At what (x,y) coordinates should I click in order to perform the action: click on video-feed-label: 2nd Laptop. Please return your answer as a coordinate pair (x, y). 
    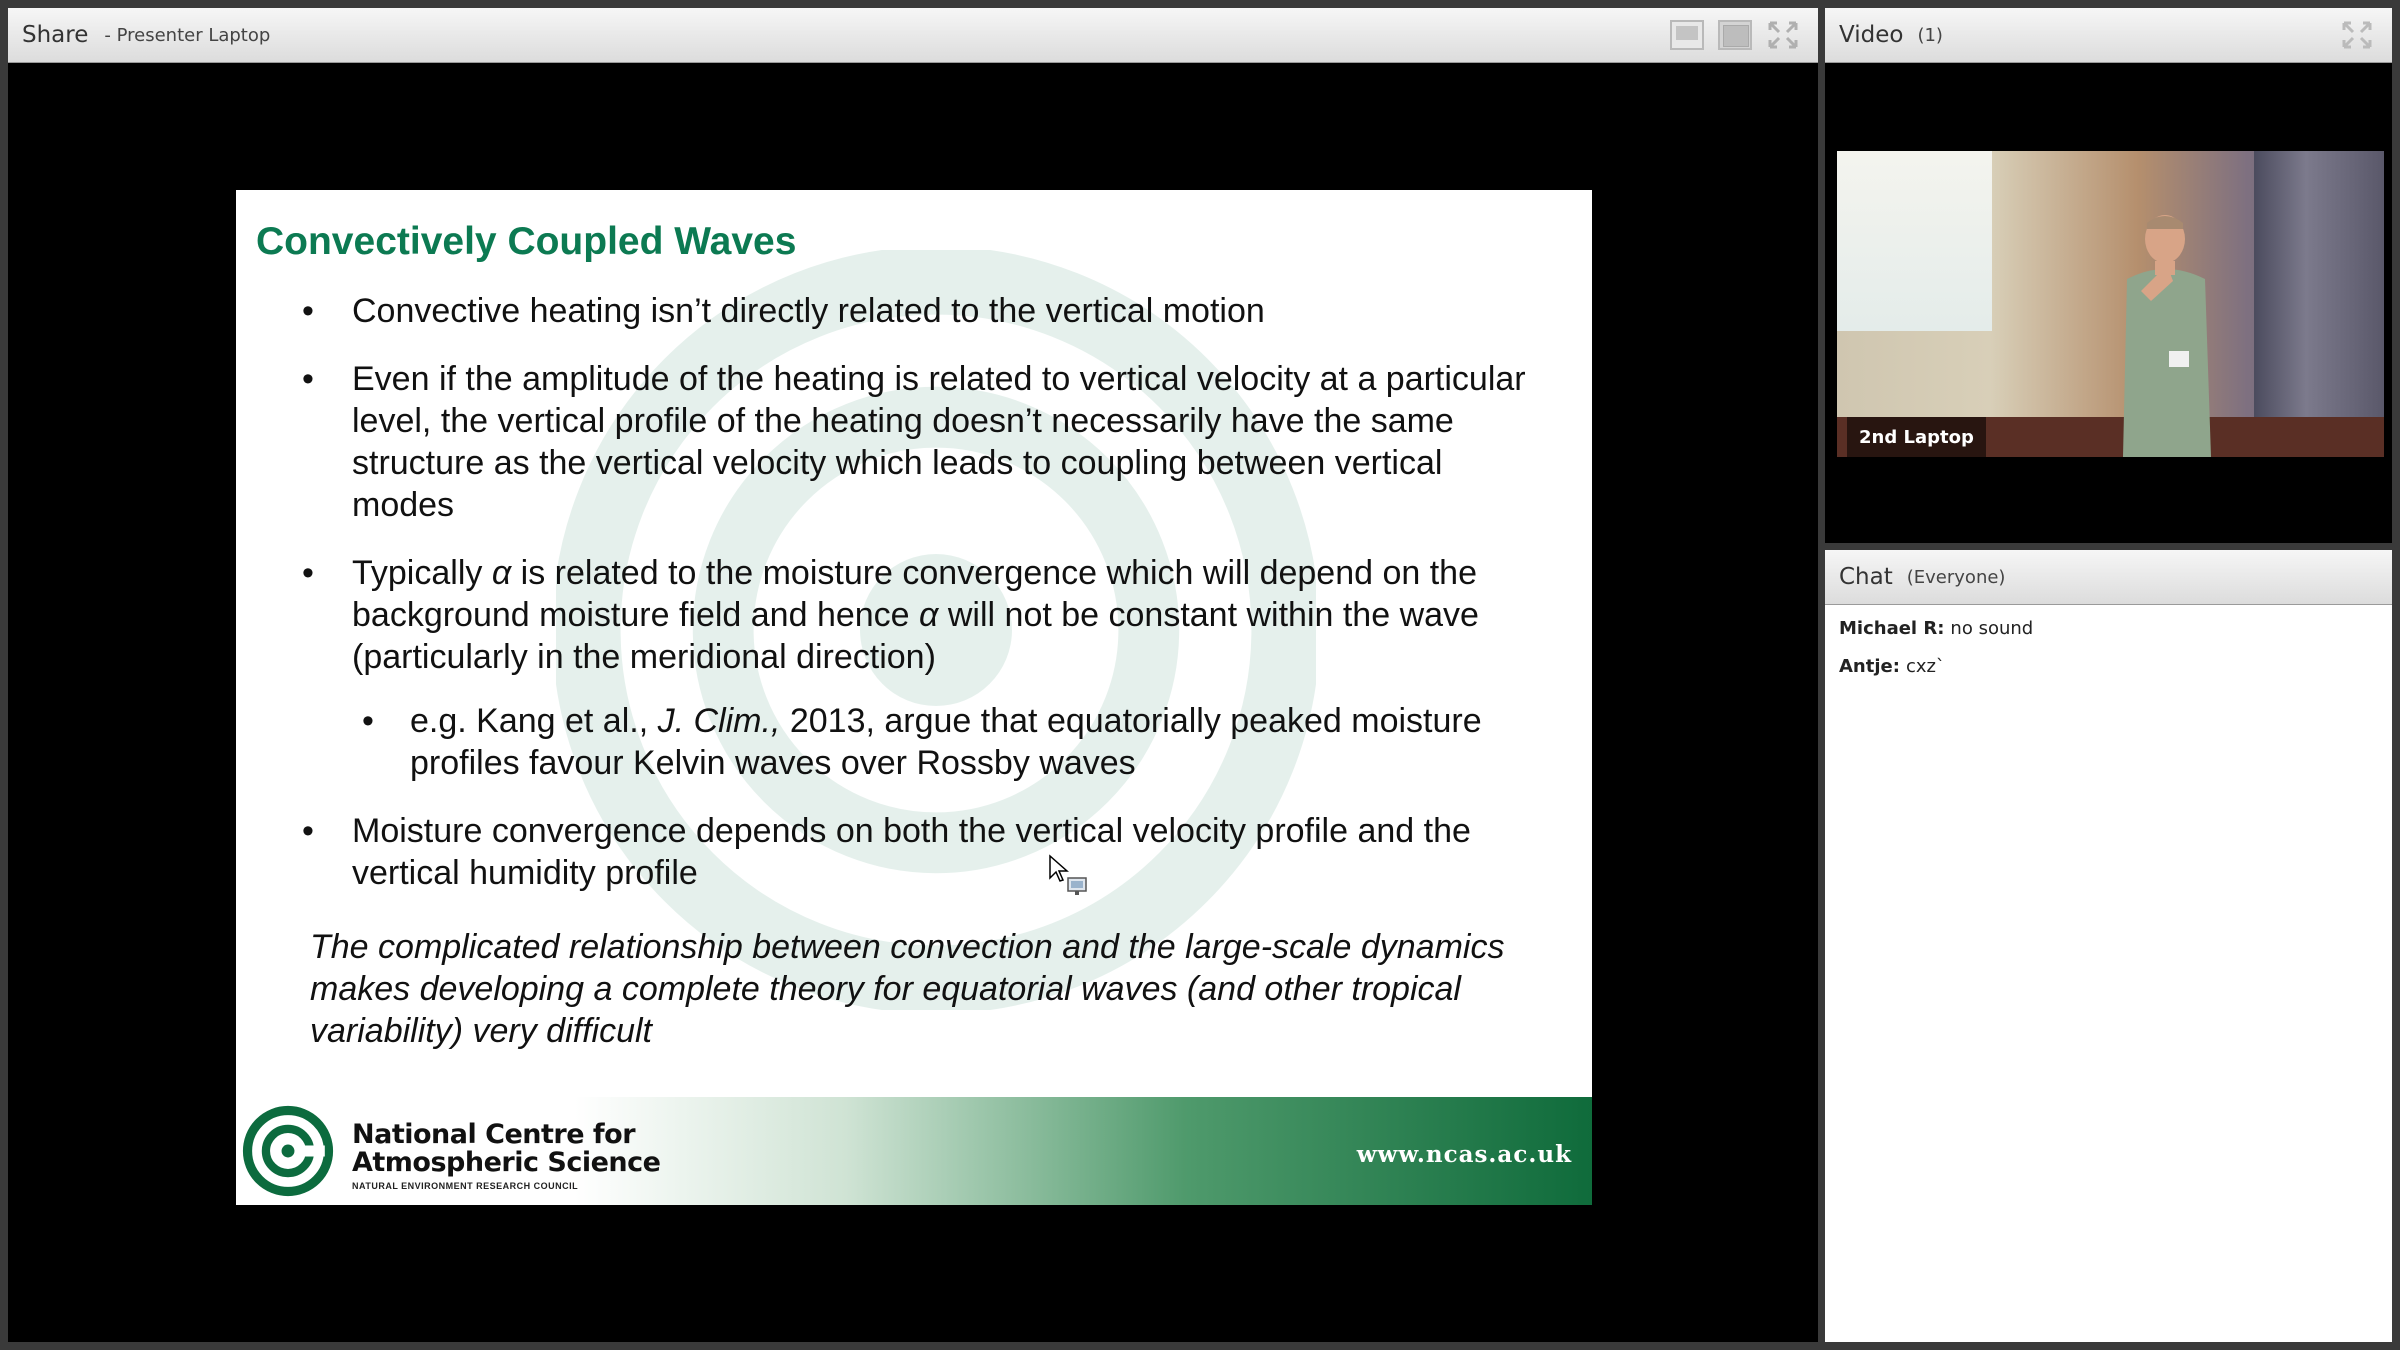
    Looking at the image, I should click on (1916, 437).